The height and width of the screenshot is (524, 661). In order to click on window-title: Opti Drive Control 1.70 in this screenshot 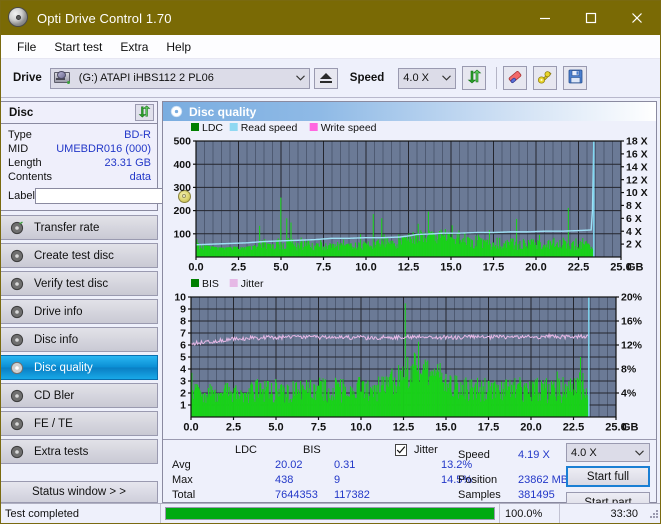, I will do `click(104, 18)`.